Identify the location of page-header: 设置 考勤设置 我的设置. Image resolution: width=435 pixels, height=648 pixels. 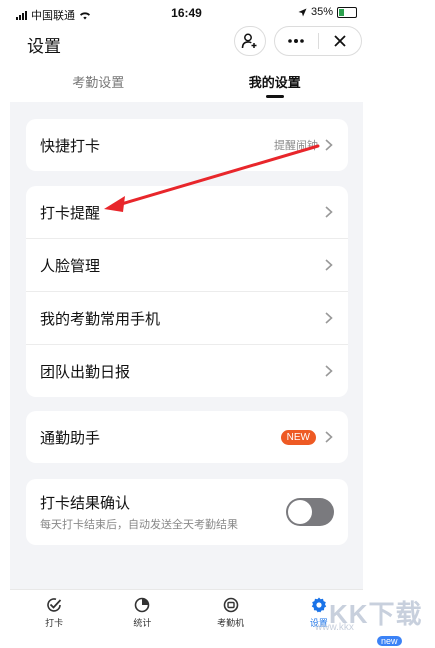
(186, 64).